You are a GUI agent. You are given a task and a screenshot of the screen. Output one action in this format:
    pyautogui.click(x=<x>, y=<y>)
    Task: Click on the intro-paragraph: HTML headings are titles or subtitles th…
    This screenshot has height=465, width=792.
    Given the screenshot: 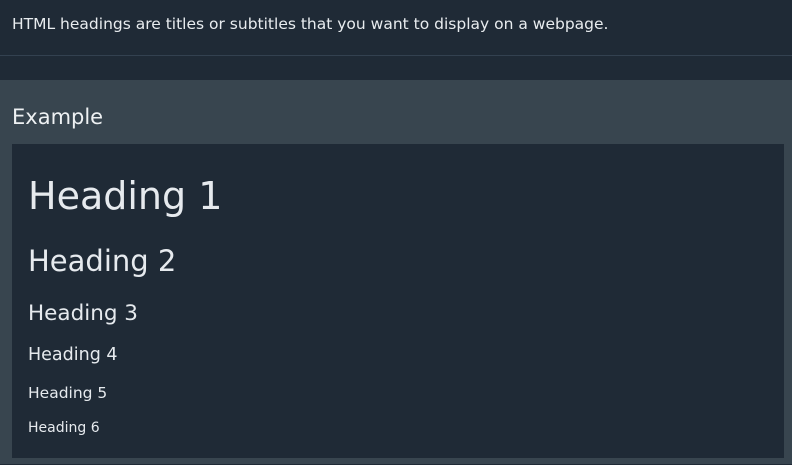 What is the action you would take?
    pyautogui.click(x=396, y=28)
    